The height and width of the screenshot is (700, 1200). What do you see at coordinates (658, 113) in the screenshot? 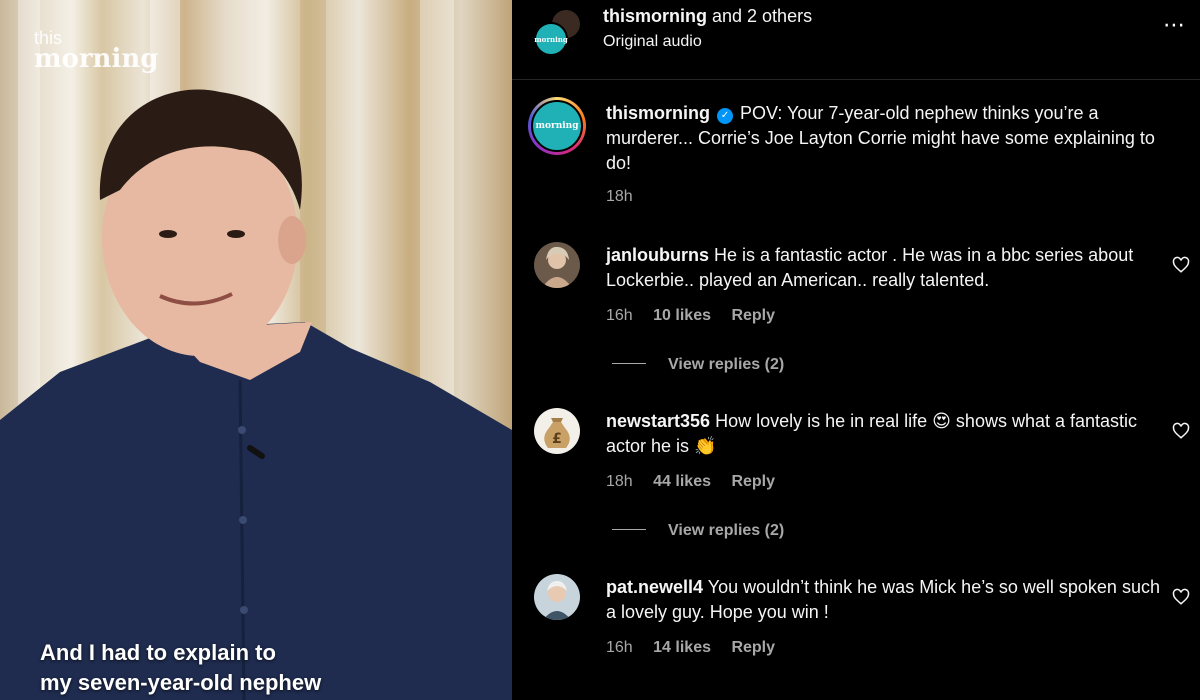
I see `post-username: thismorning` at bounding box center [658, 113].